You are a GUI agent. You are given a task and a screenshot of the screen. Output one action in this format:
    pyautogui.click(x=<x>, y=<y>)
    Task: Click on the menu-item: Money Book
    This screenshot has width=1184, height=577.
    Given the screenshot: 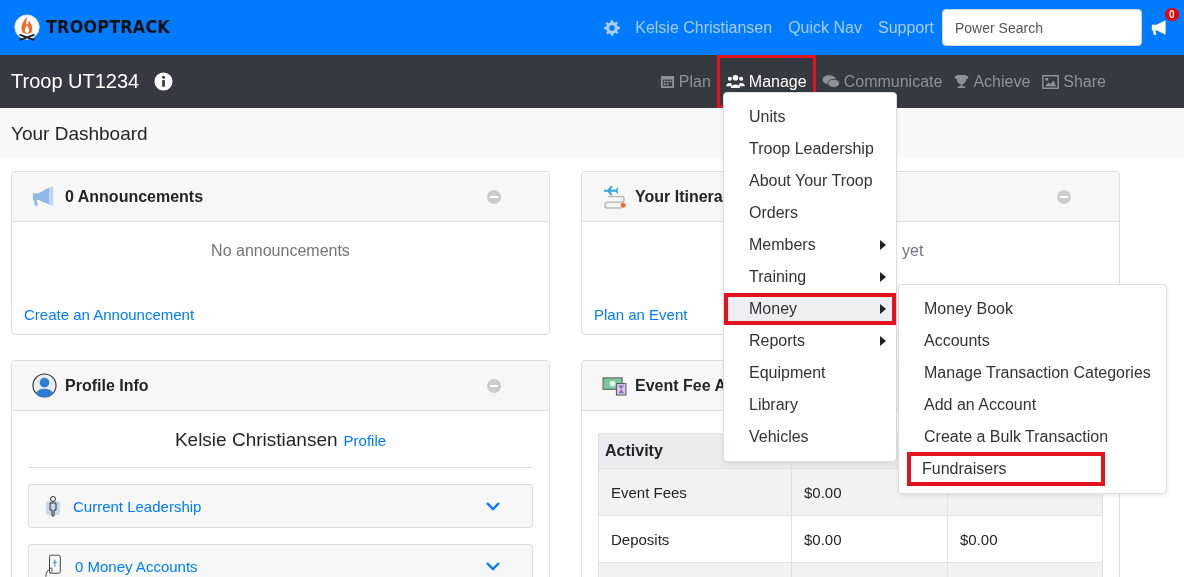 What is the action you would take?
    pyautogui.click(x=1032, y=309)
    